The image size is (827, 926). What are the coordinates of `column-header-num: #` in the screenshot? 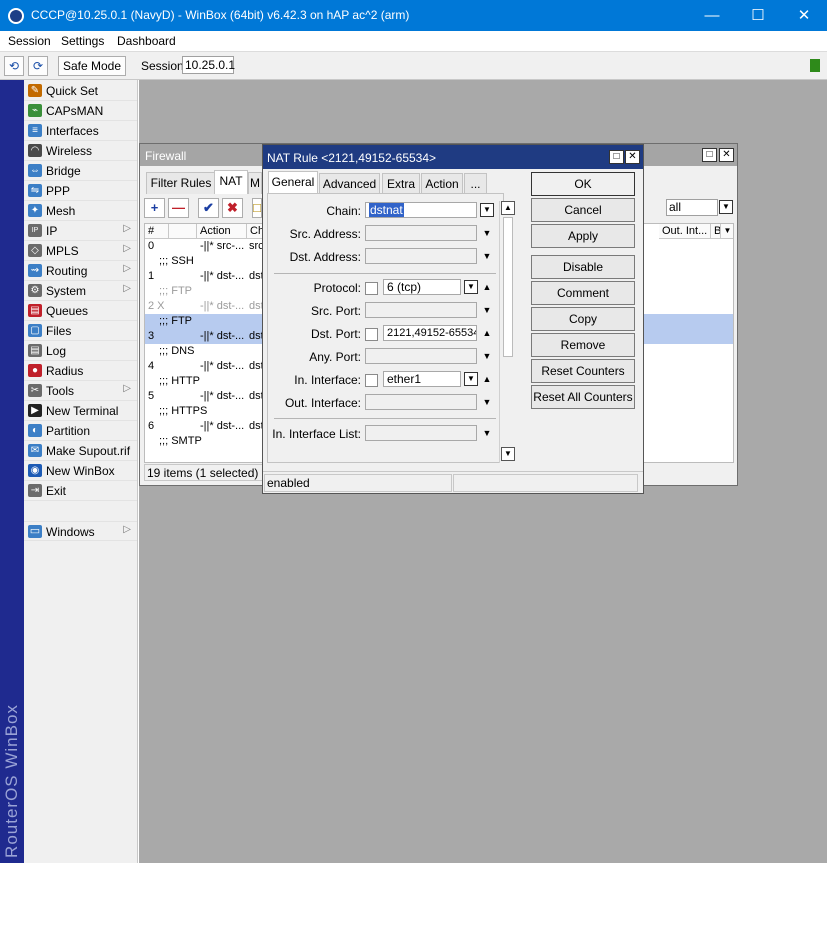 It's located at (157, 231).